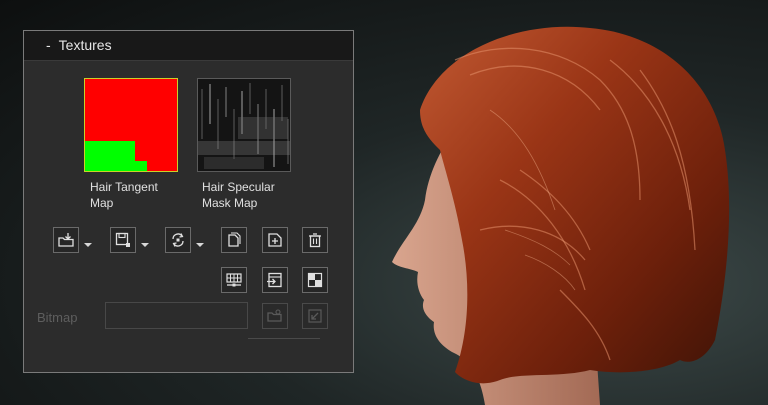 The height and width of the screenshot is (405, 768). I want to click on save-texture-dropdown, so click(145, 240).